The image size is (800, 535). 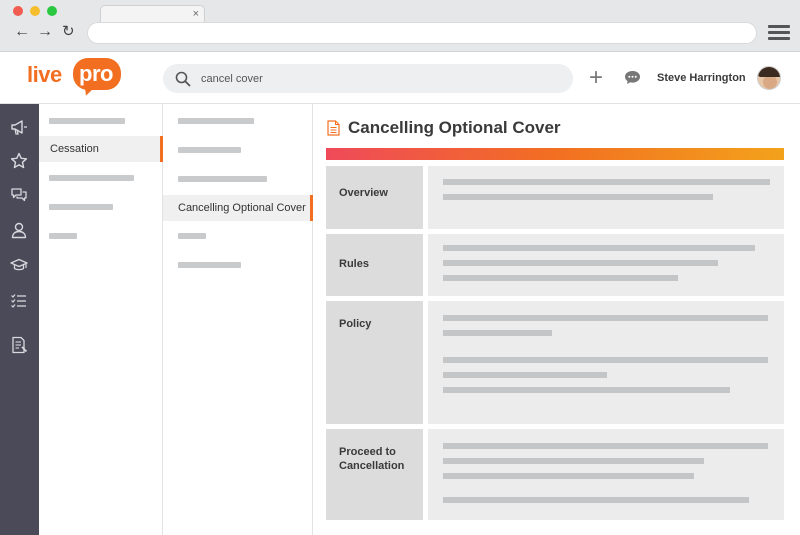 What do you see at coordinates (22, 32) in the screenshot?
I see `back-arrow-icon: ←` at bounding box center [22, 32].